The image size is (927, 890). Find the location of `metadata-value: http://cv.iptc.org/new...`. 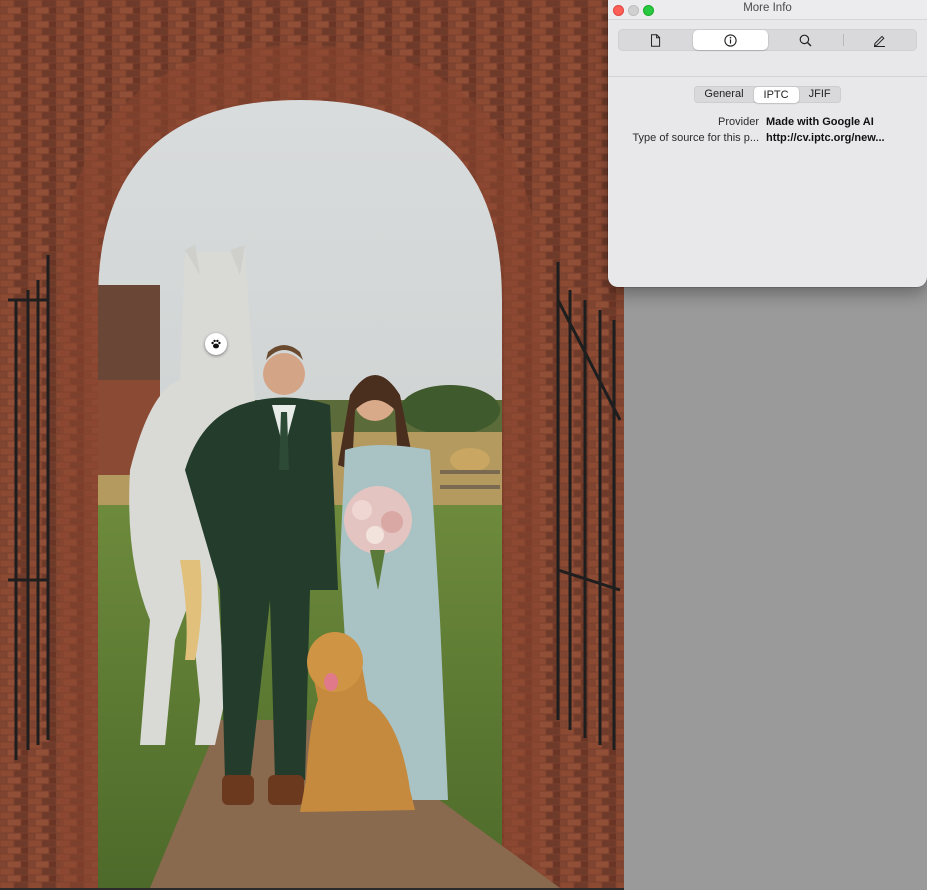

metadata-value: http://cv.iptc.org/new... is located at coordinates (825, 138).